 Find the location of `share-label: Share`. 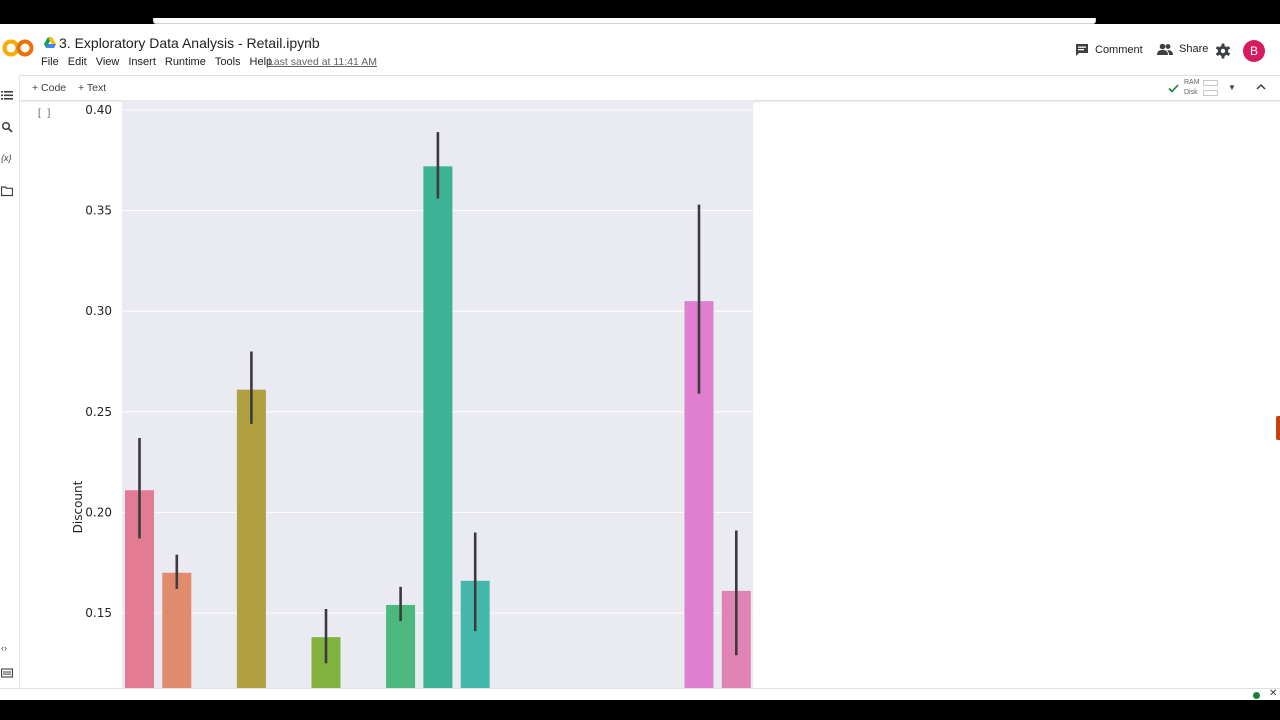

share-label: Share is located at coordinates (1194, 49).